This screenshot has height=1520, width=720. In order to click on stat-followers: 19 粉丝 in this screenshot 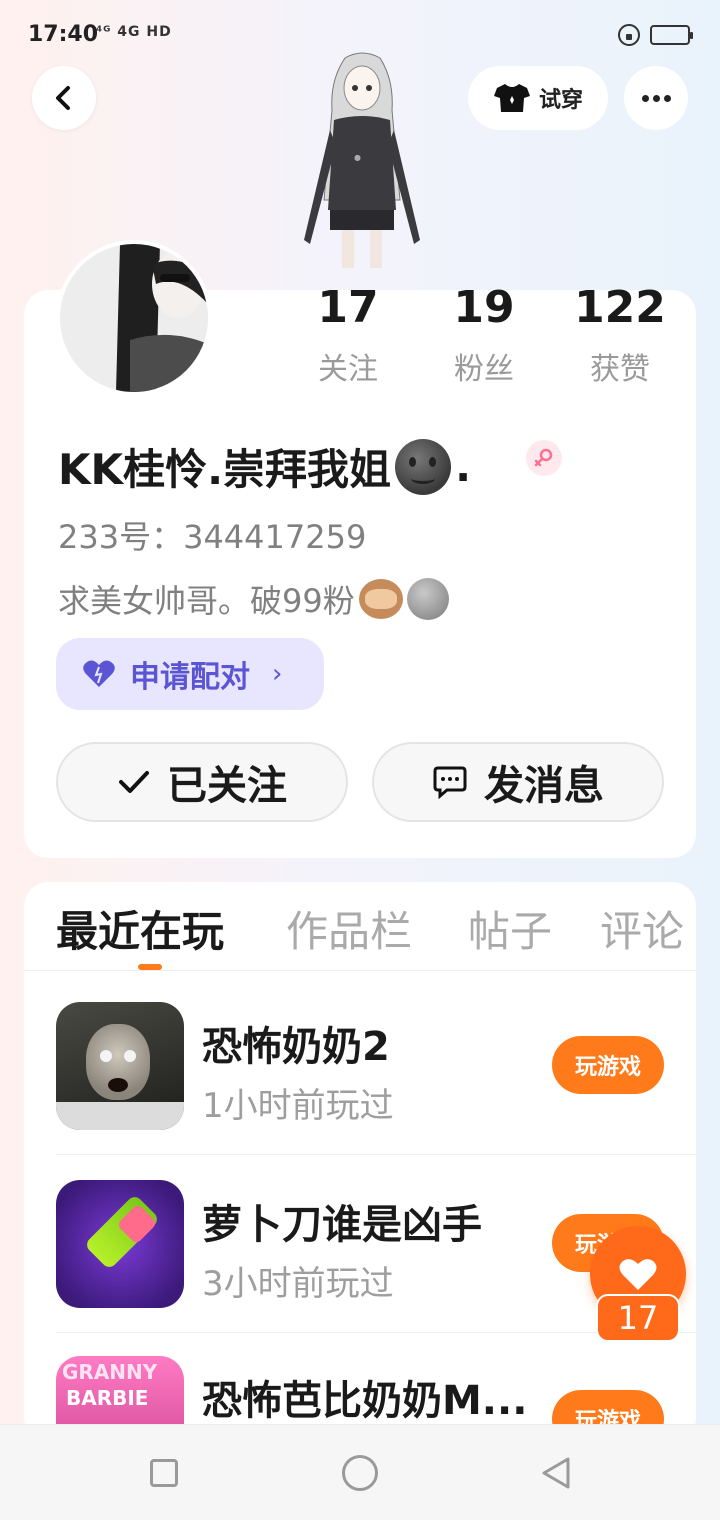, I will do `click(484, 335)`.